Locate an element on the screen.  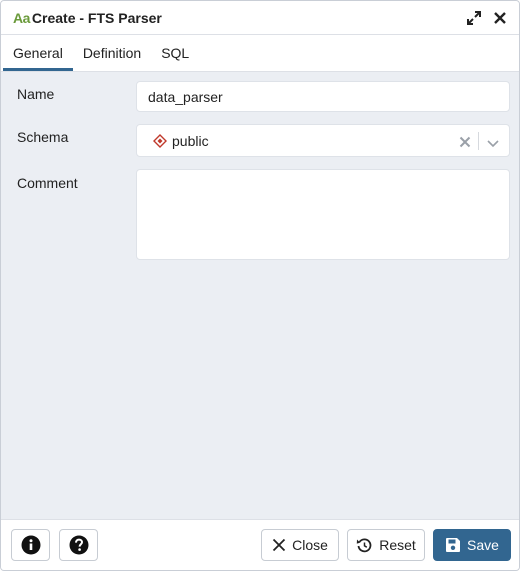
close-x-icon is located at coordinates (279, 545).